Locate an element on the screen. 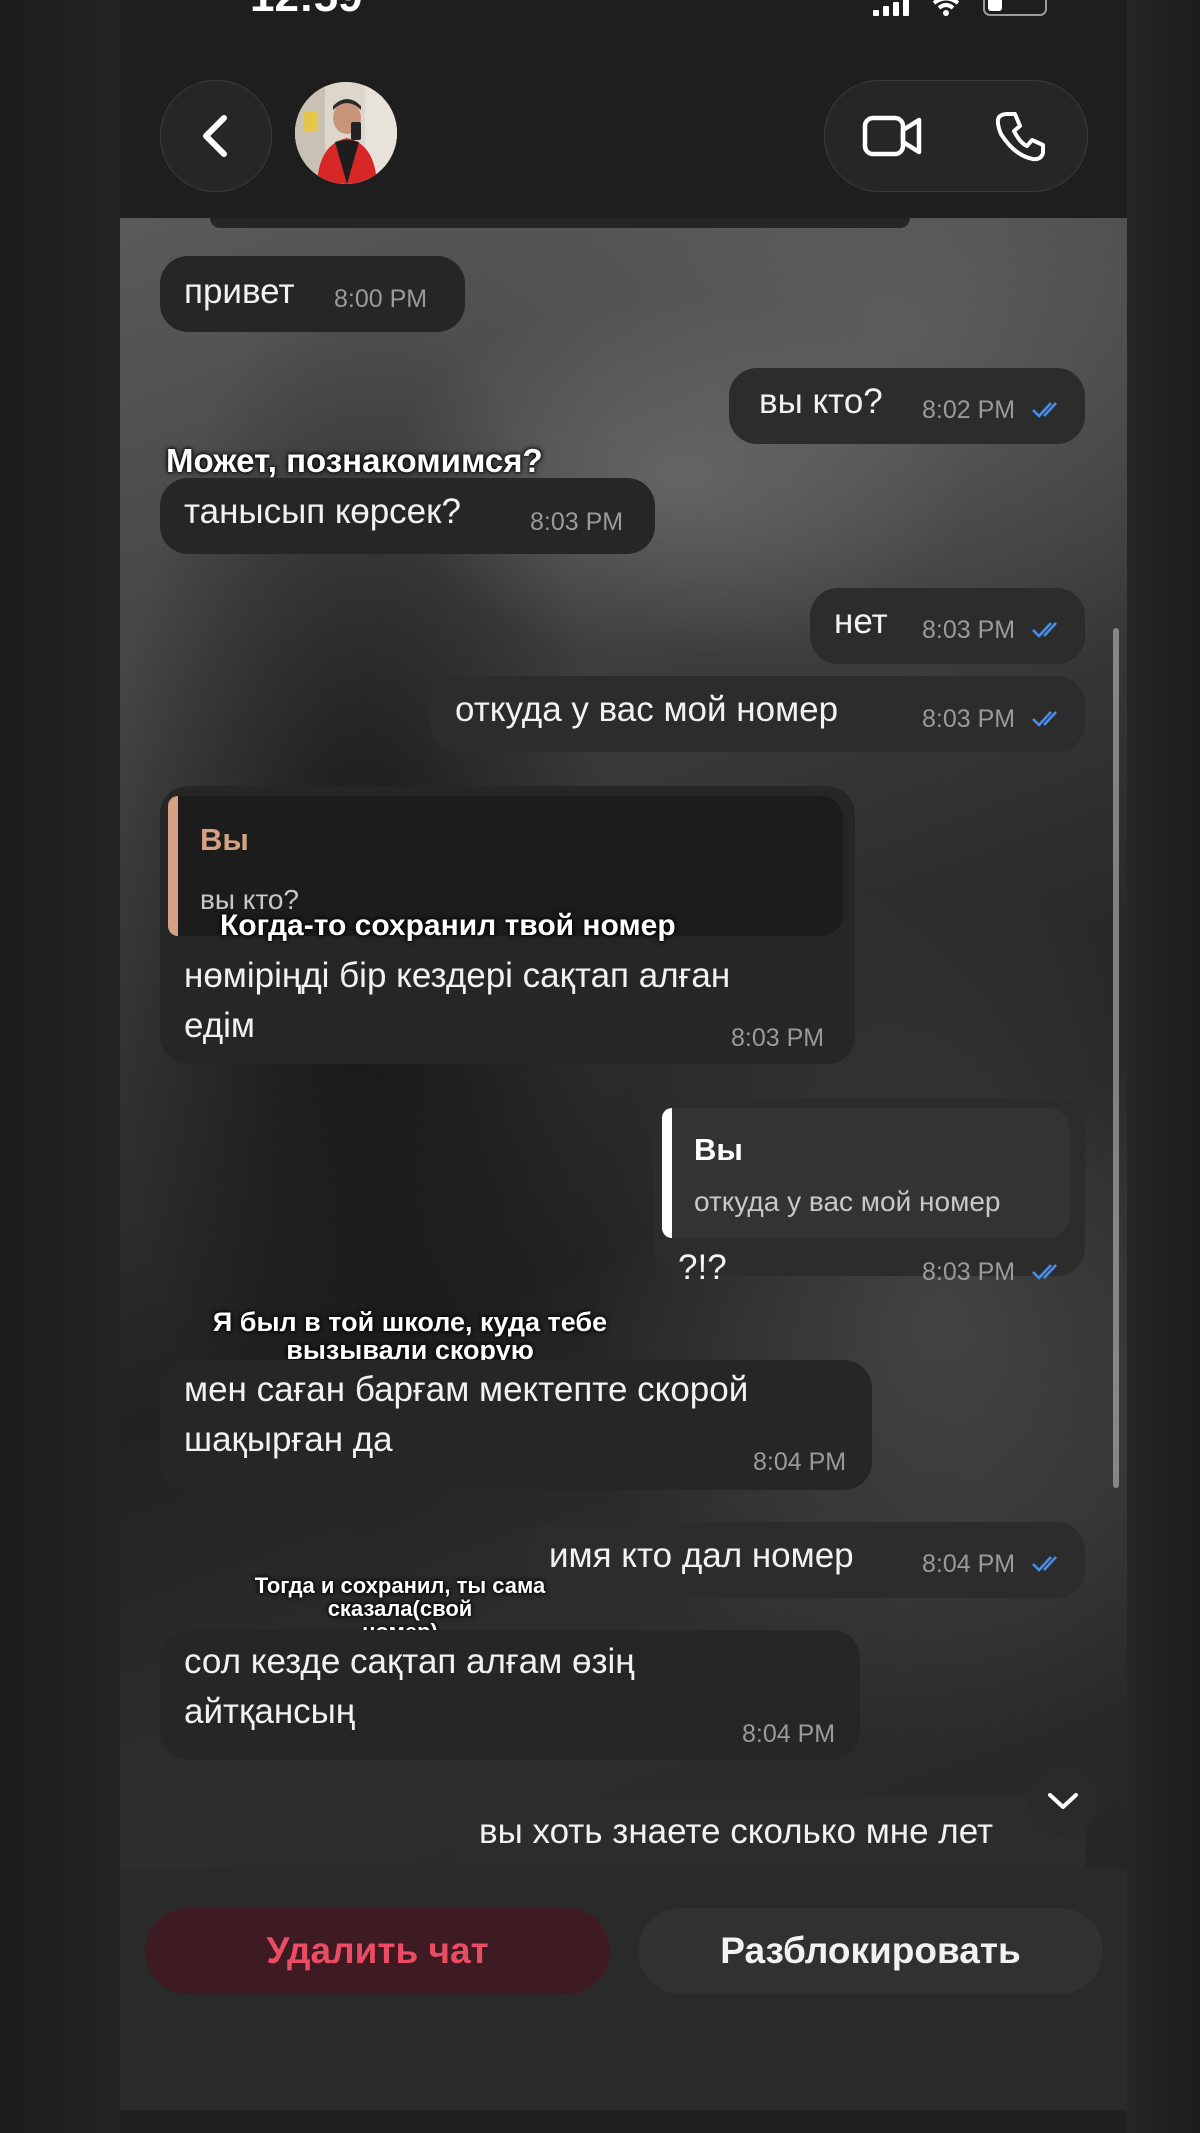 This screenshot has height=2133, width=1200. message-text-line1: нөміріңді бір кездері сақтап алған is located at coordinates (457, 975).